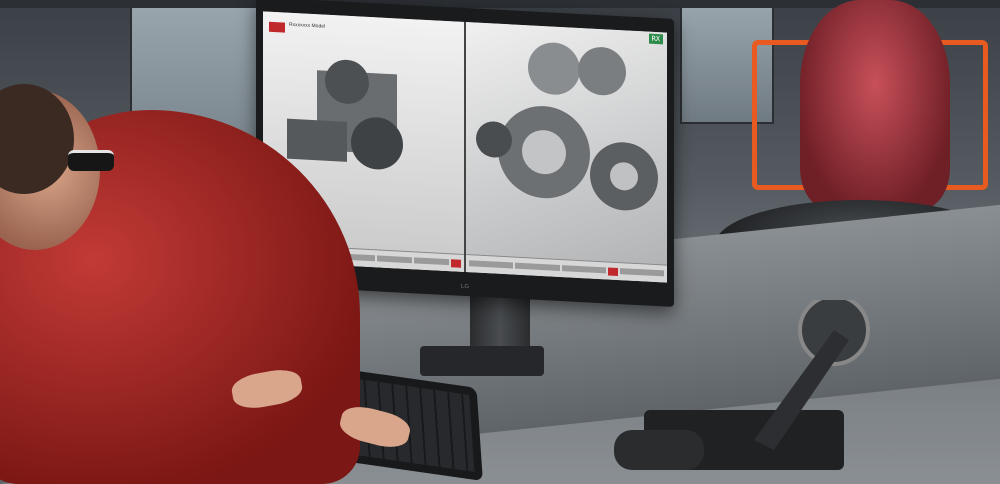  Describe the element at coordinates (91, 160) in the screenshot. I see `safety-glasses` at that location.